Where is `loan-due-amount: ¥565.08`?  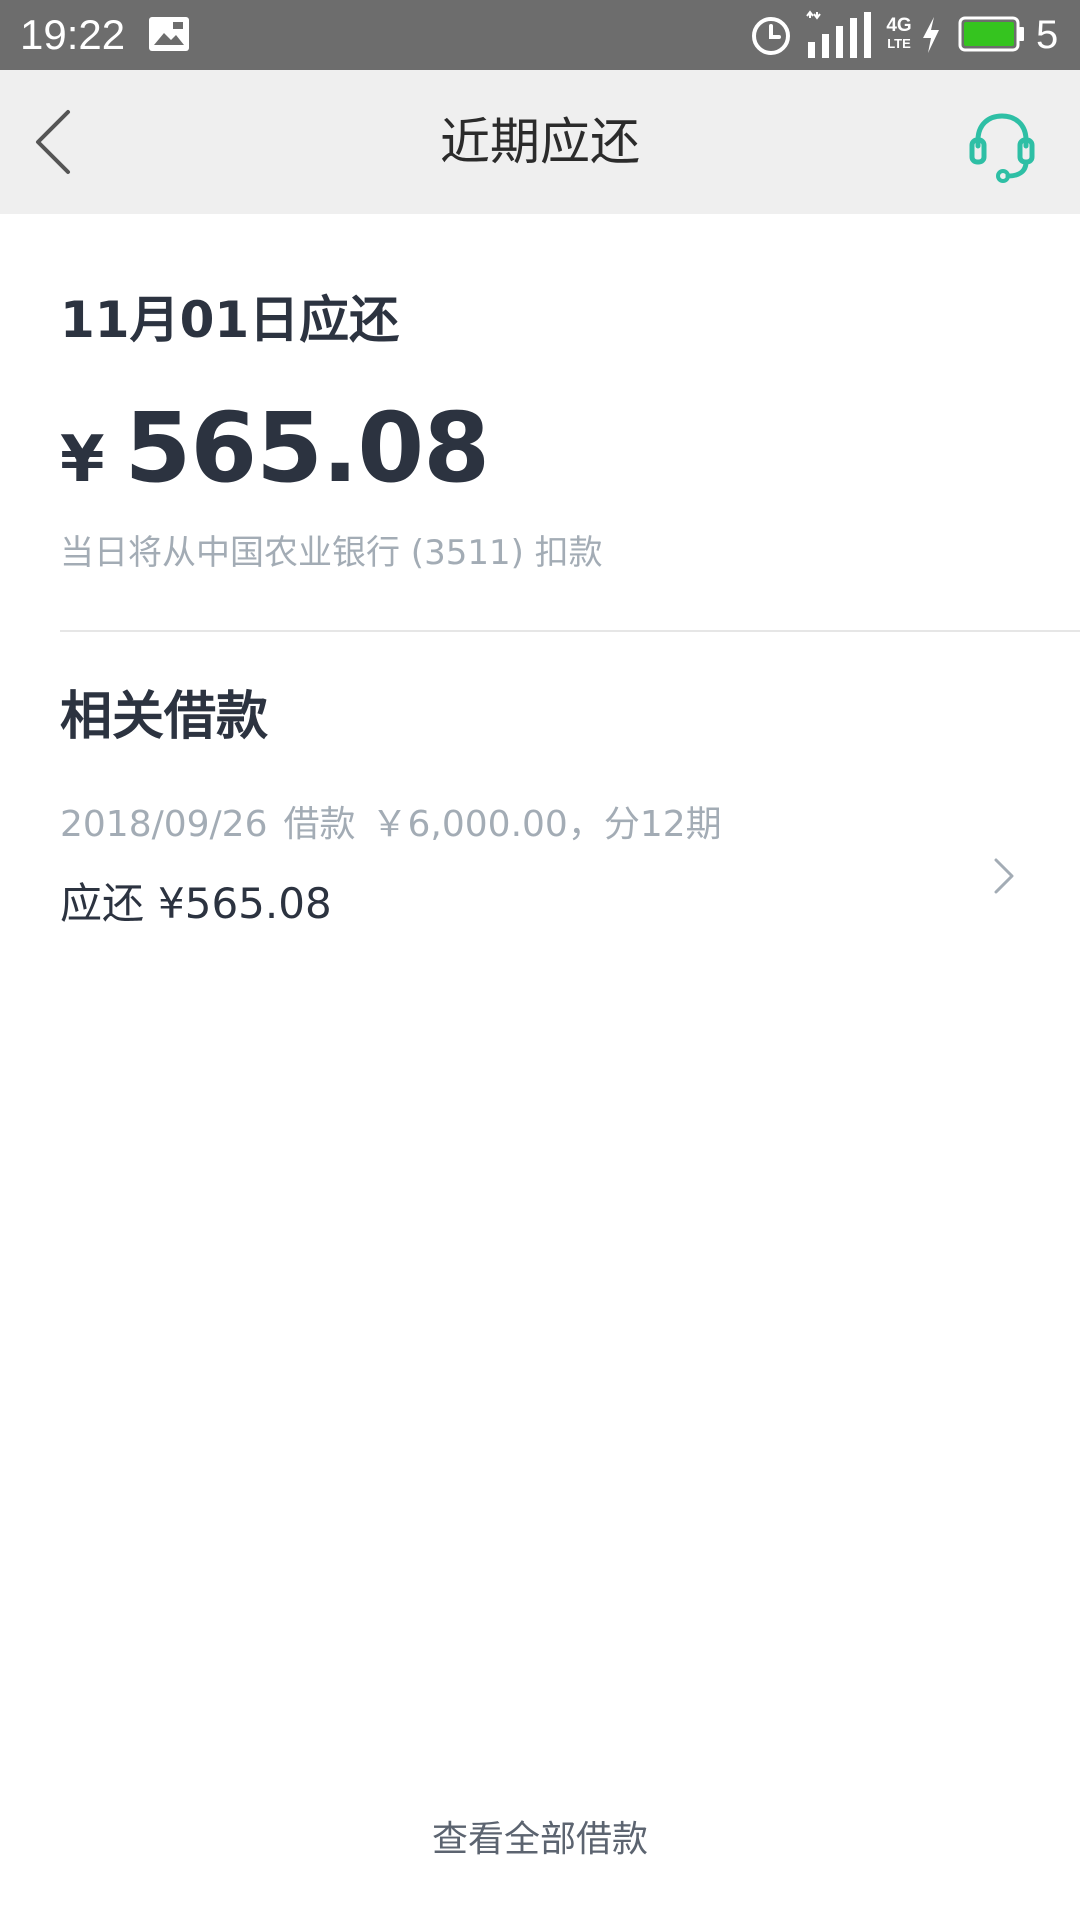 loan-due-amount: ¥565.08 is located at coordinates (245, 903).